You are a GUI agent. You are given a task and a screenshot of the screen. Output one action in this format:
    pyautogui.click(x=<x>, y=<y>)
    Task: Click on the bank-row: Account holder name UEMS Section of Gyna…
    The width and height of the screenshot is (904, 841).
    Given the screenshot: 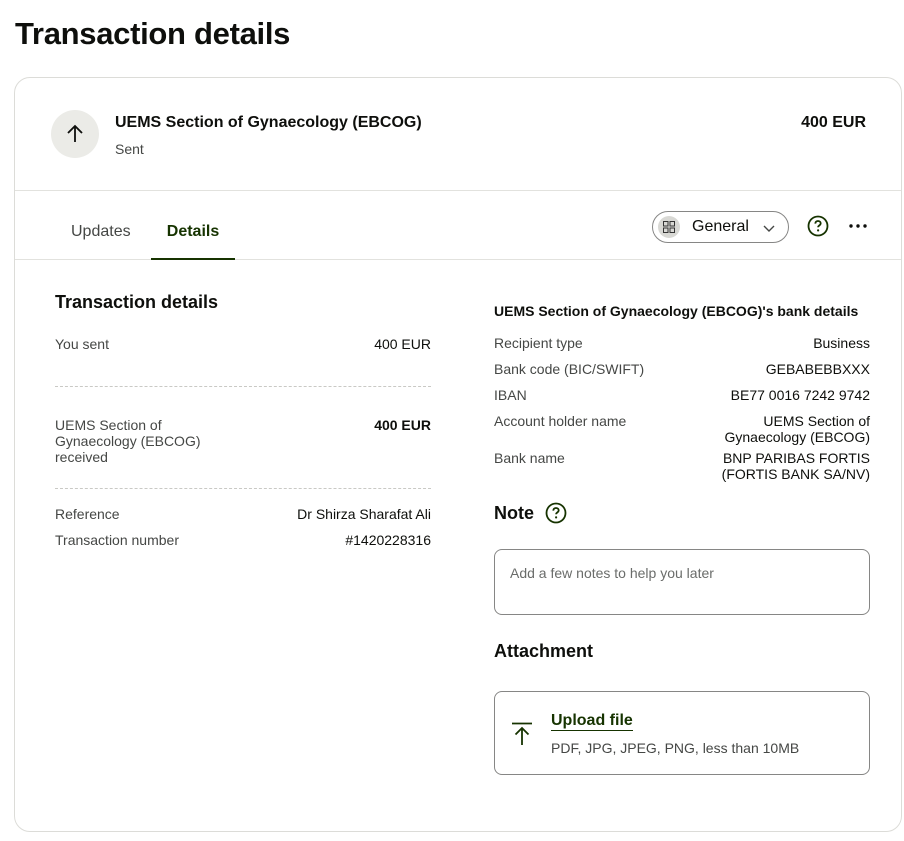 What is the action you would take?
    pyautogui.click(x=682, y=429)
    